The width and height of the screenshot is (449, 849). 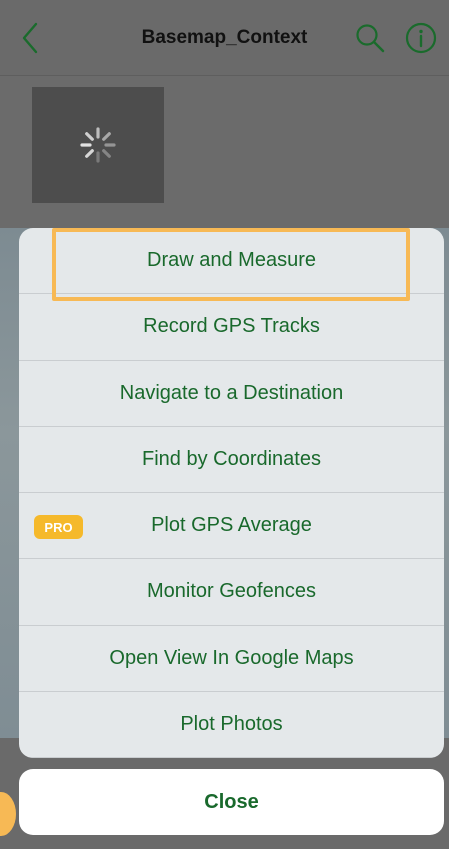 I want to click on menu-item-label: Open View In Google Maps, so click(x=231, y=657).